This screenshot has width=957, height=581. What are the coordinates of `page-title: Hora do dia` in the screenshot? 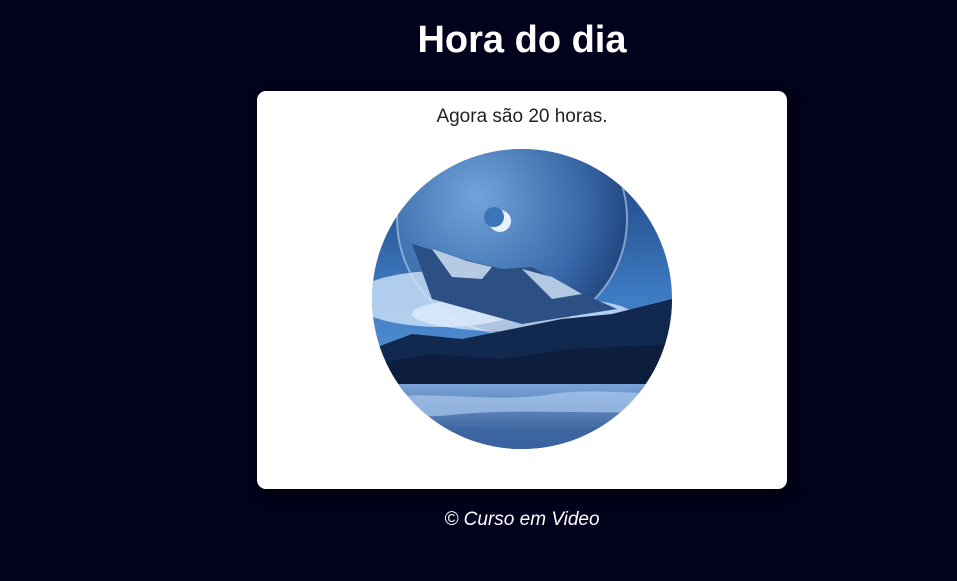 It's located at (522, 40).